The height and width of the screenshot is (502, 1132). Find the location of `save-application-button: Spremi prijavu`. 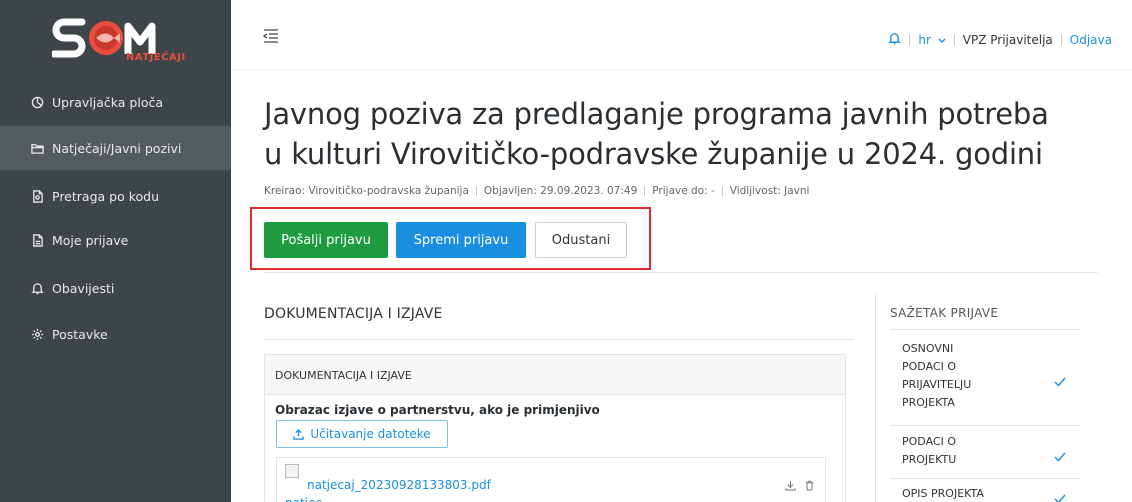

save-application-button: Spremi prijavu is located at coordinates (461, 240).